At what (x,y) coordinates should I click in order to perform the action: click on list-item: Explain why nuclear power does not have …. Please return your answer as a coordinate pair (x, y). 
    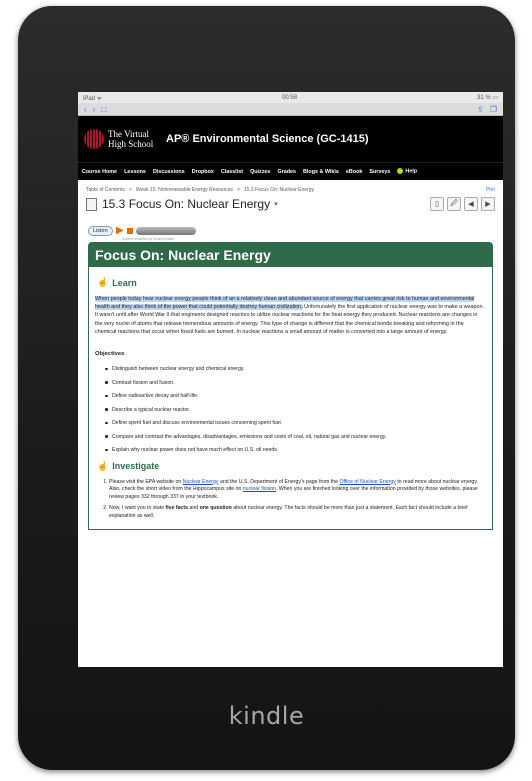
    Looking at the image, I should click on (295, 450).